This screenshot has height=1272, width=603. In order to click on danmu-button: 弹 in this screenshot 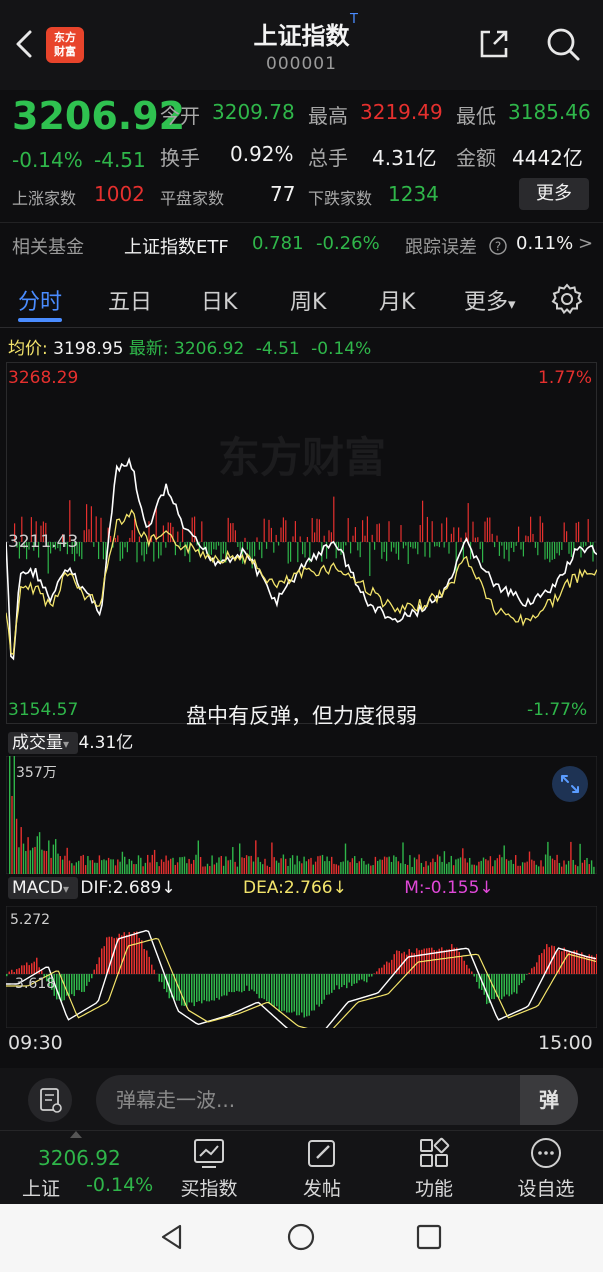, I will do `click(549, 1100)`.